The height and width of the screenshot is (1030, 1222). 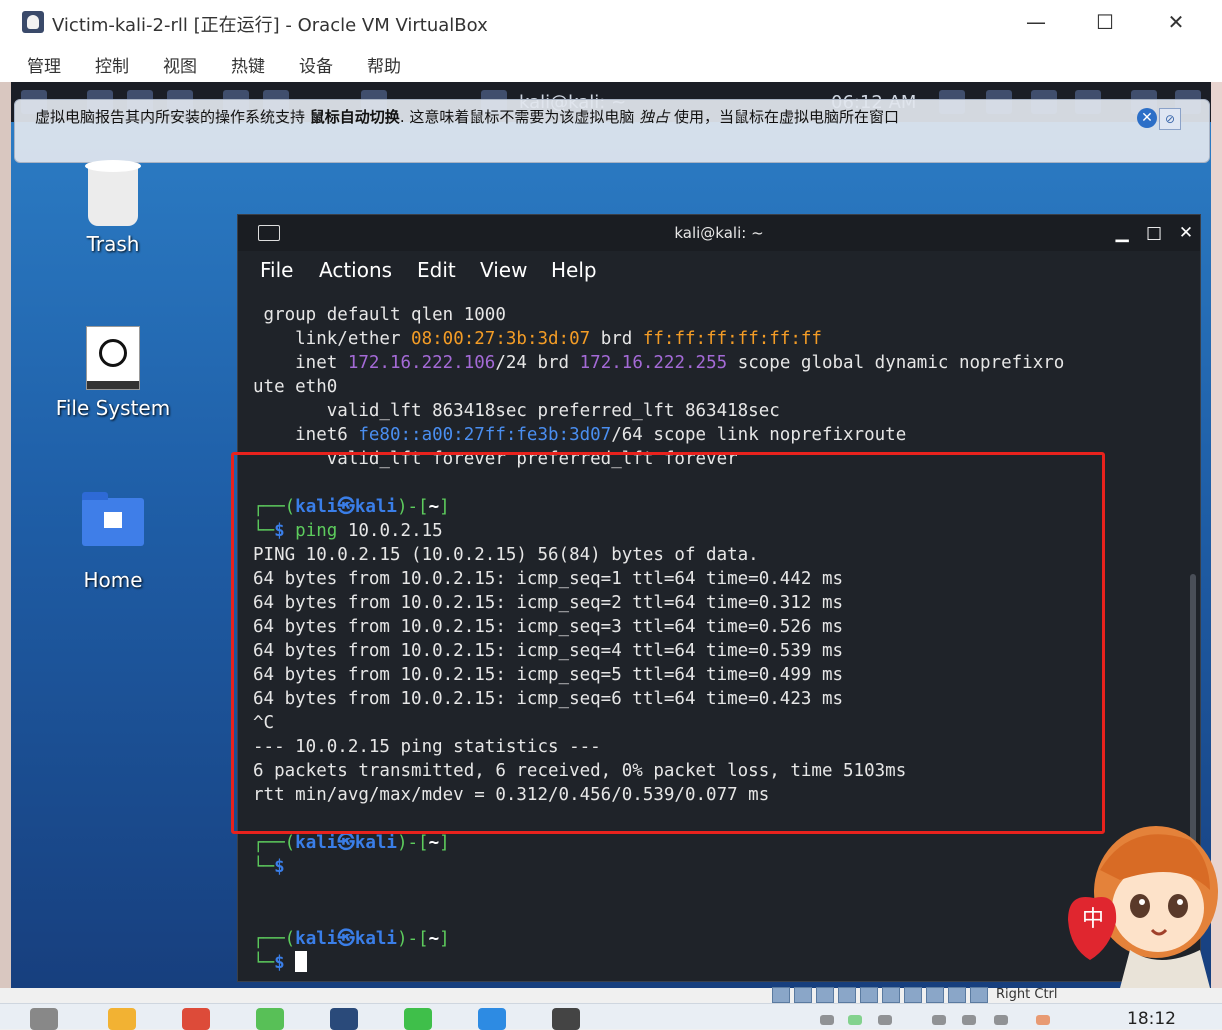 I want to click on menu-manage: 管理, so click(x=44, y=64).